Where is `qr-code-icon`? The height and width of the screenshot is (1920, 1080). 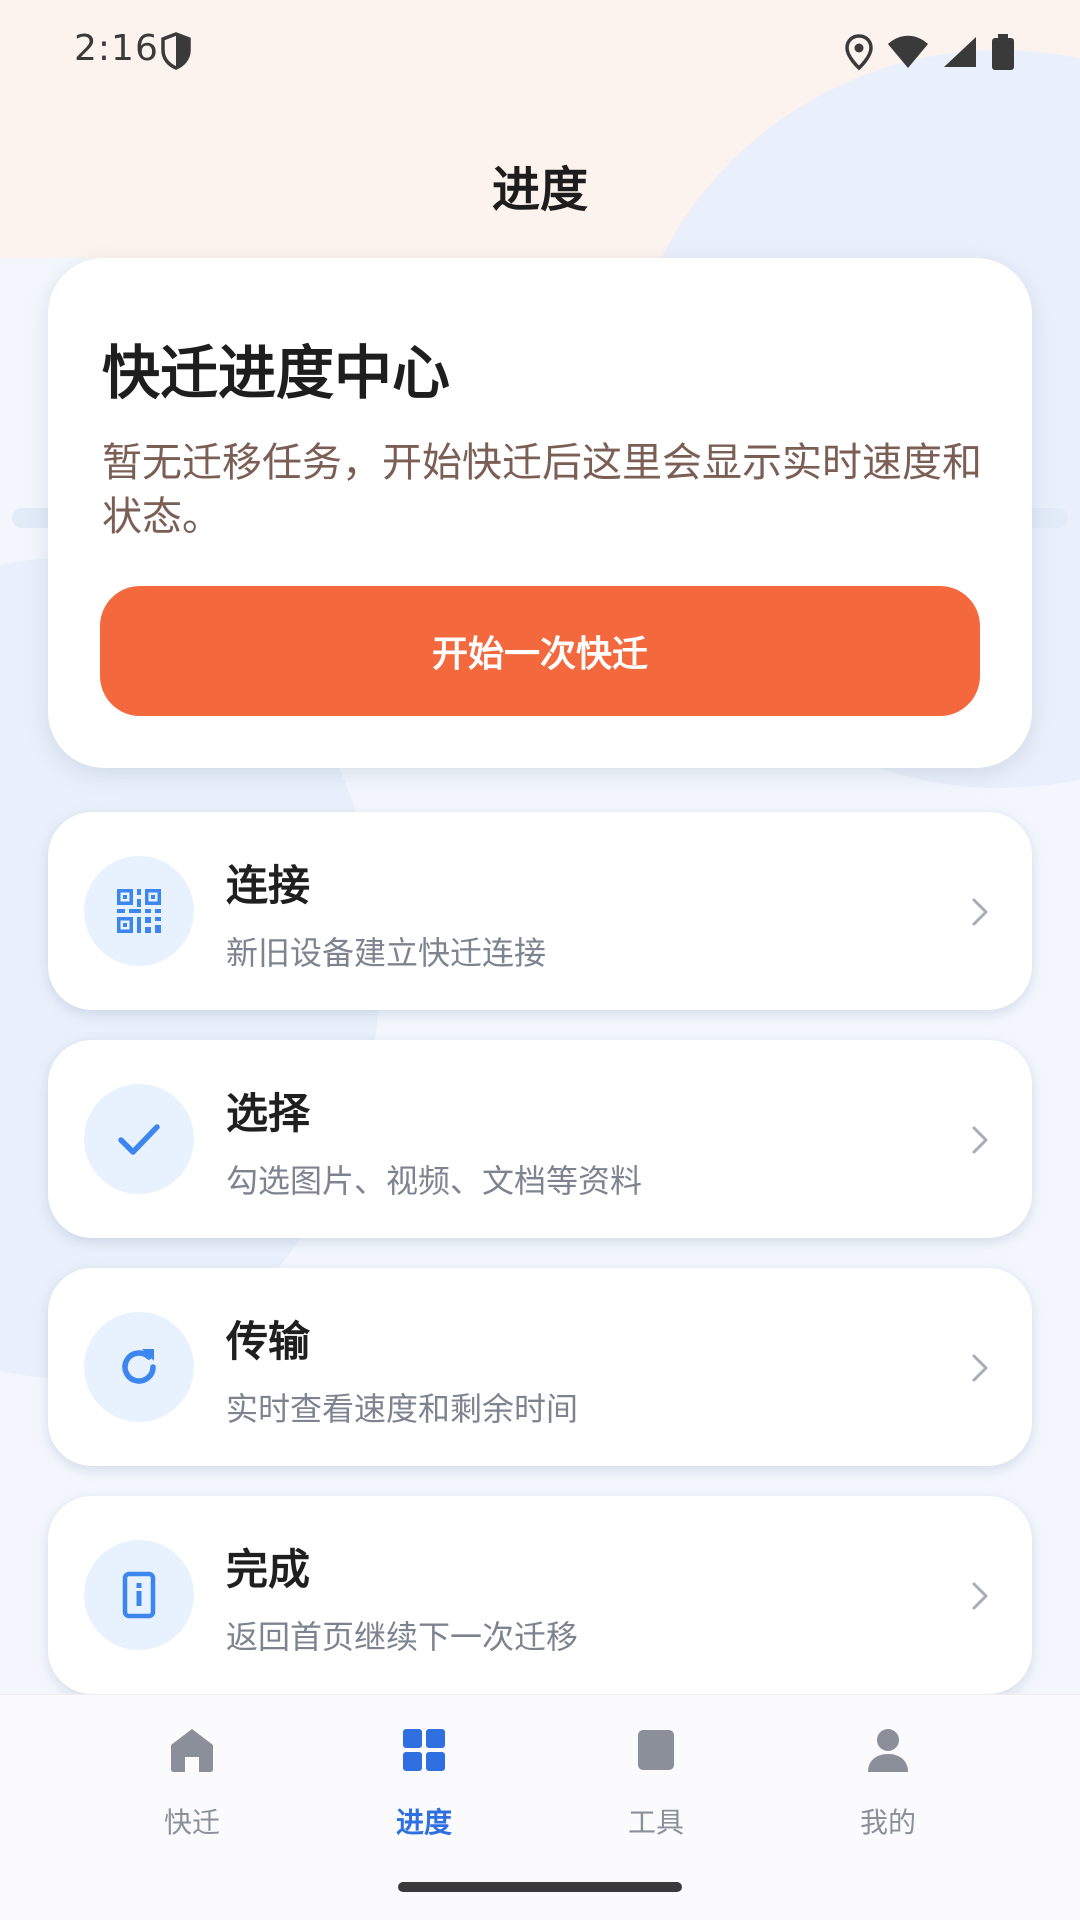
qr-code-icon is located at coordinates (139, 911).